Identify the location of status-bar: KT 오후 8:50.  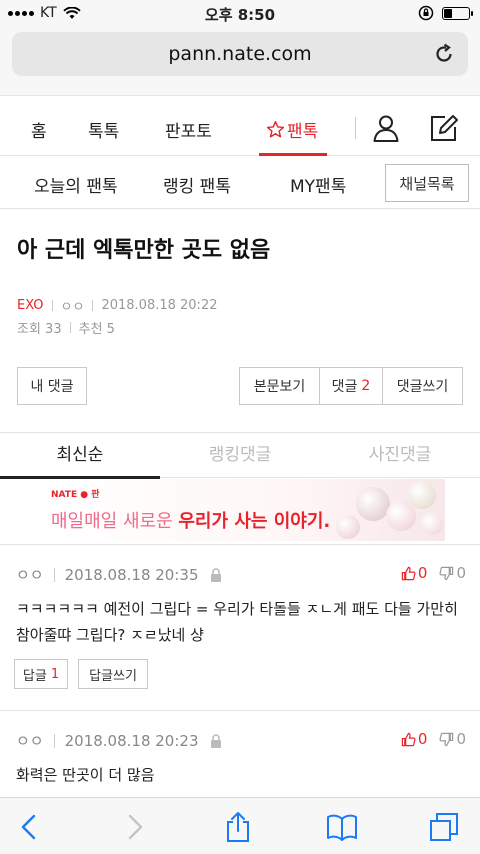
(240, 13).